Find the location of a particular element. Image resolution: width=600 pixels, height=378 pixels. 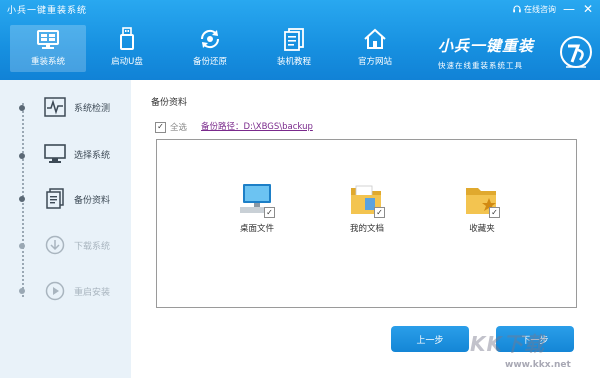

step-restart-install: 重启安装 is located at coordinates (77, 291).